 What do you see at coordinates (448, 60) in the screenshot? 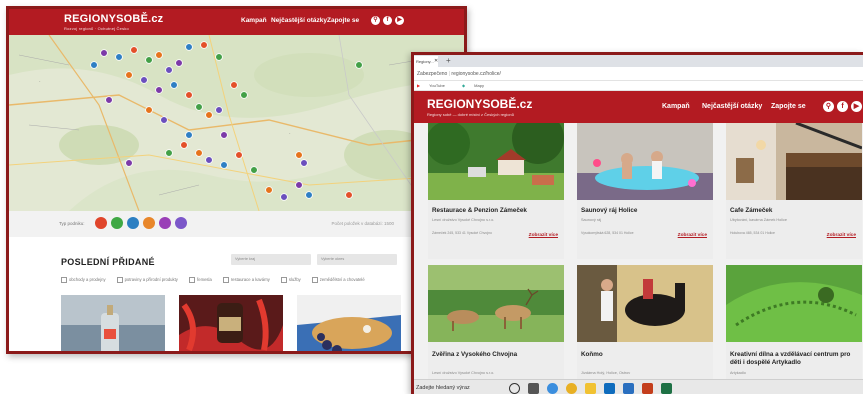
I see `new-tab-icon: +` at bounding box center [448, 60].